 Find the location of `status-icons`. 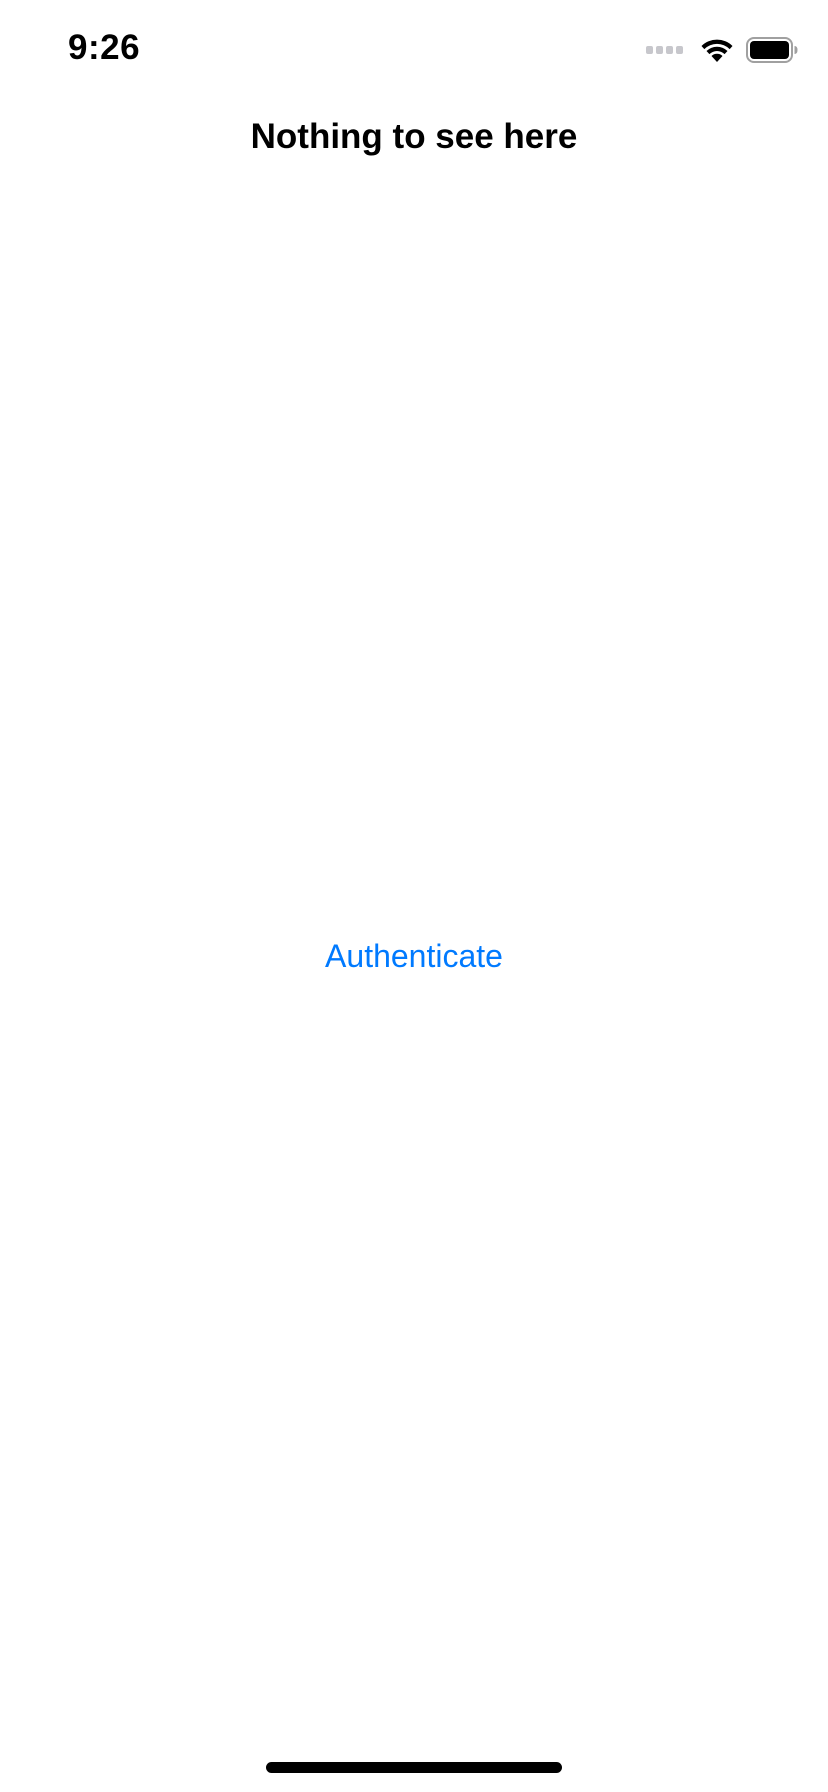

status-icons is located at coordinates (722, 50).